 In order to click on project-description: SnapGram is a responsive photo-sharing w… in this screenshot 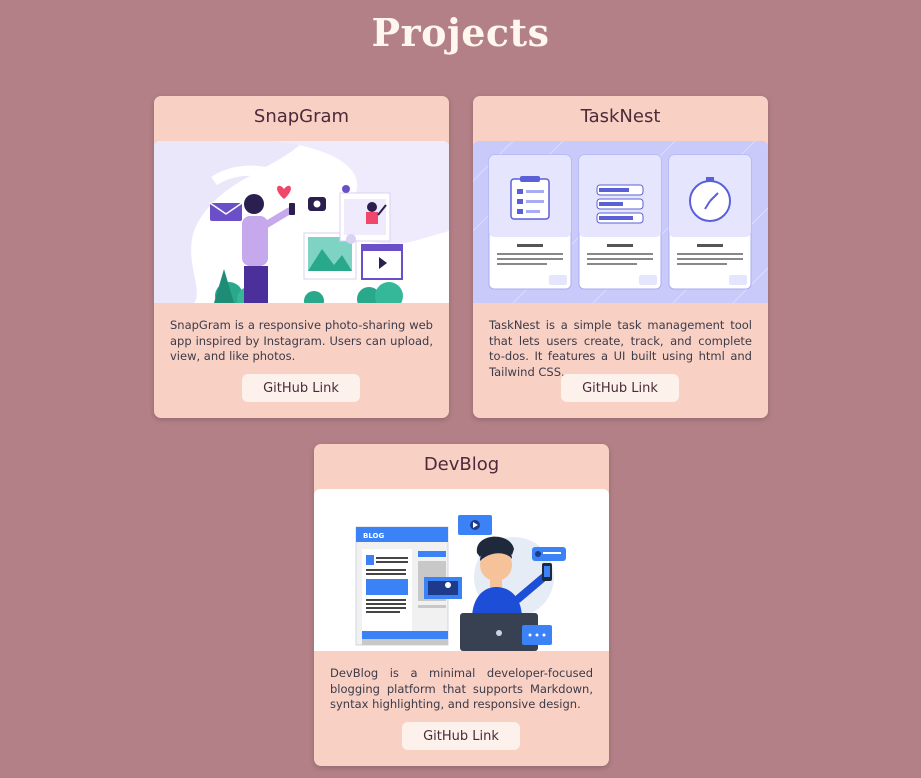, I will do `click(301, 340)`.